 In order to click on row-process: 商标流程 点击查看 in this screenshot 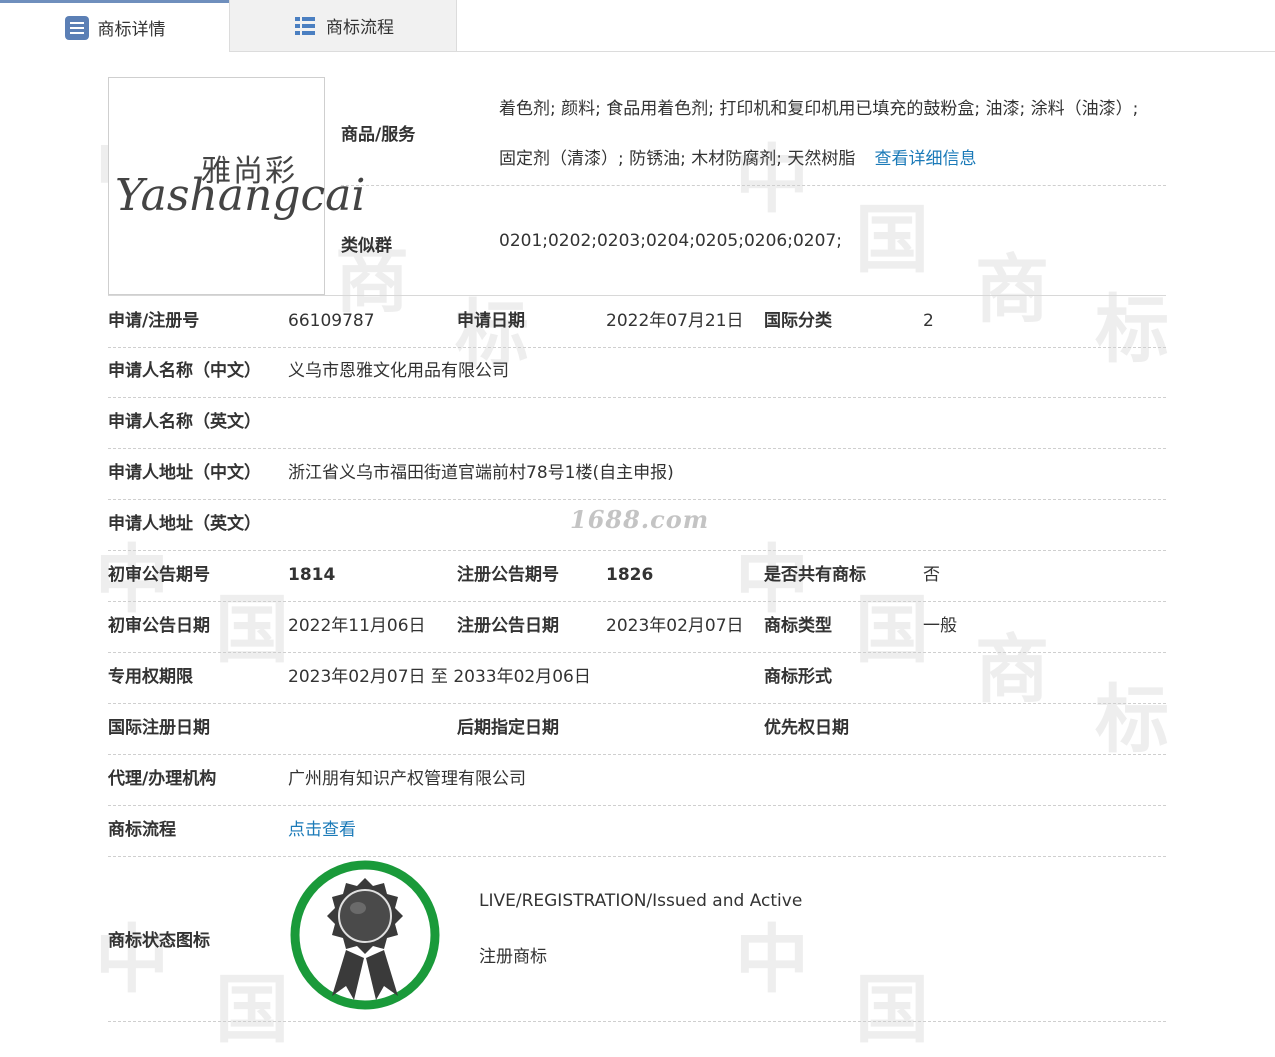, I will do `click(637, 831)`.